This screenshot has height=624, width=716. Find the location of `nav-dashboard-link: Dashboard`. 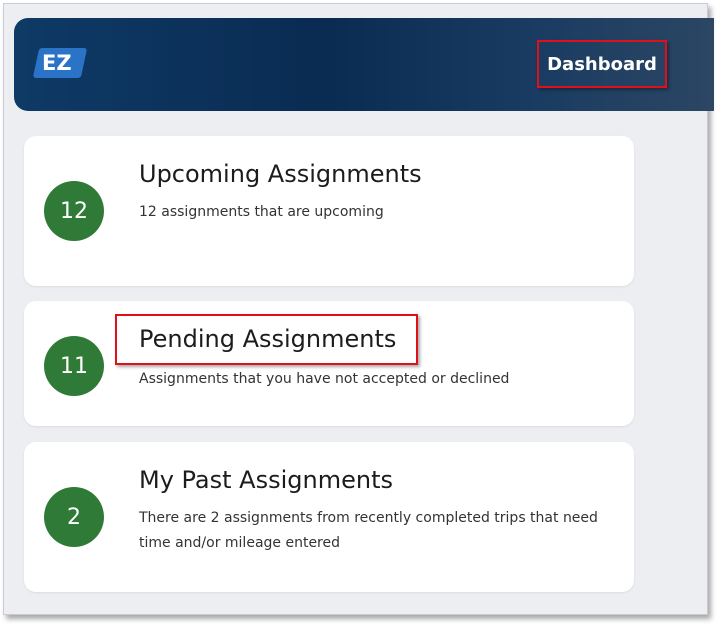

nav-dashboard-link: Dashboard is located at coordinates (602, 64).